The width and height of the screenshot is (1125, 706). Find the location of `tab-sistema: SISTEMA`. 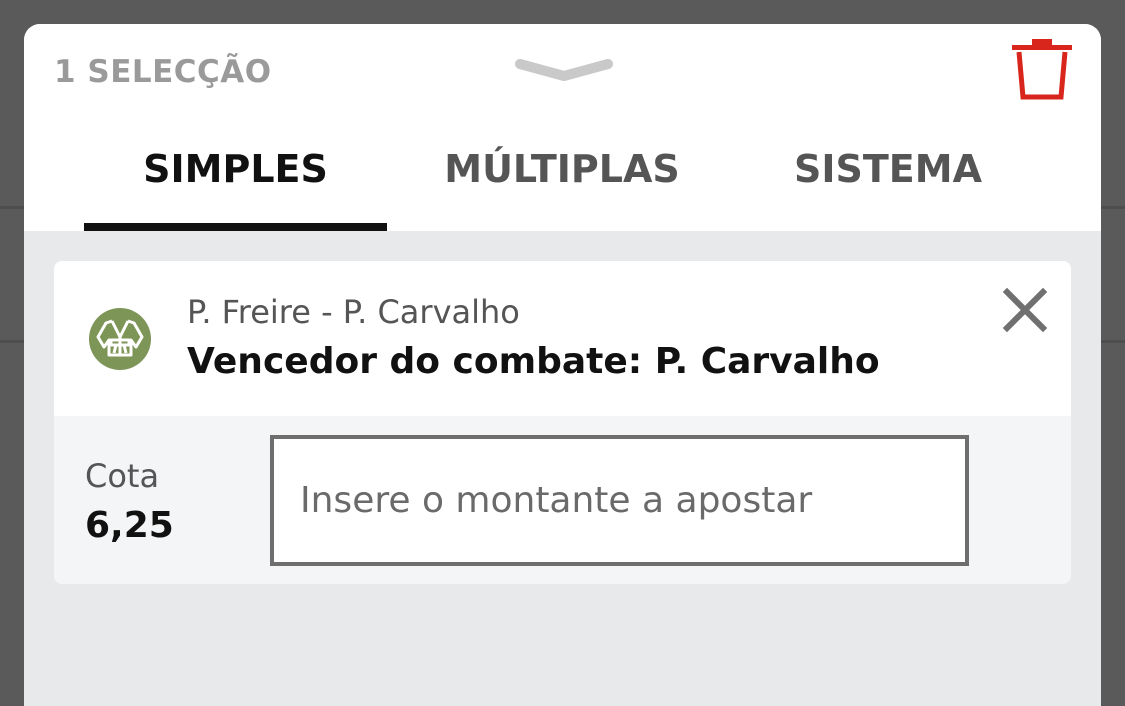

tab-sistema: SISTEMA is located at coordinates (888, 185).